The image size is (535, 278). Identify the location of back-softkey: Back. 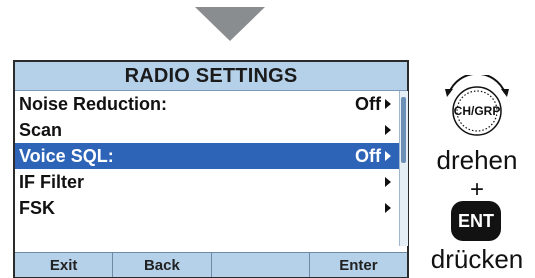
(162, 265).